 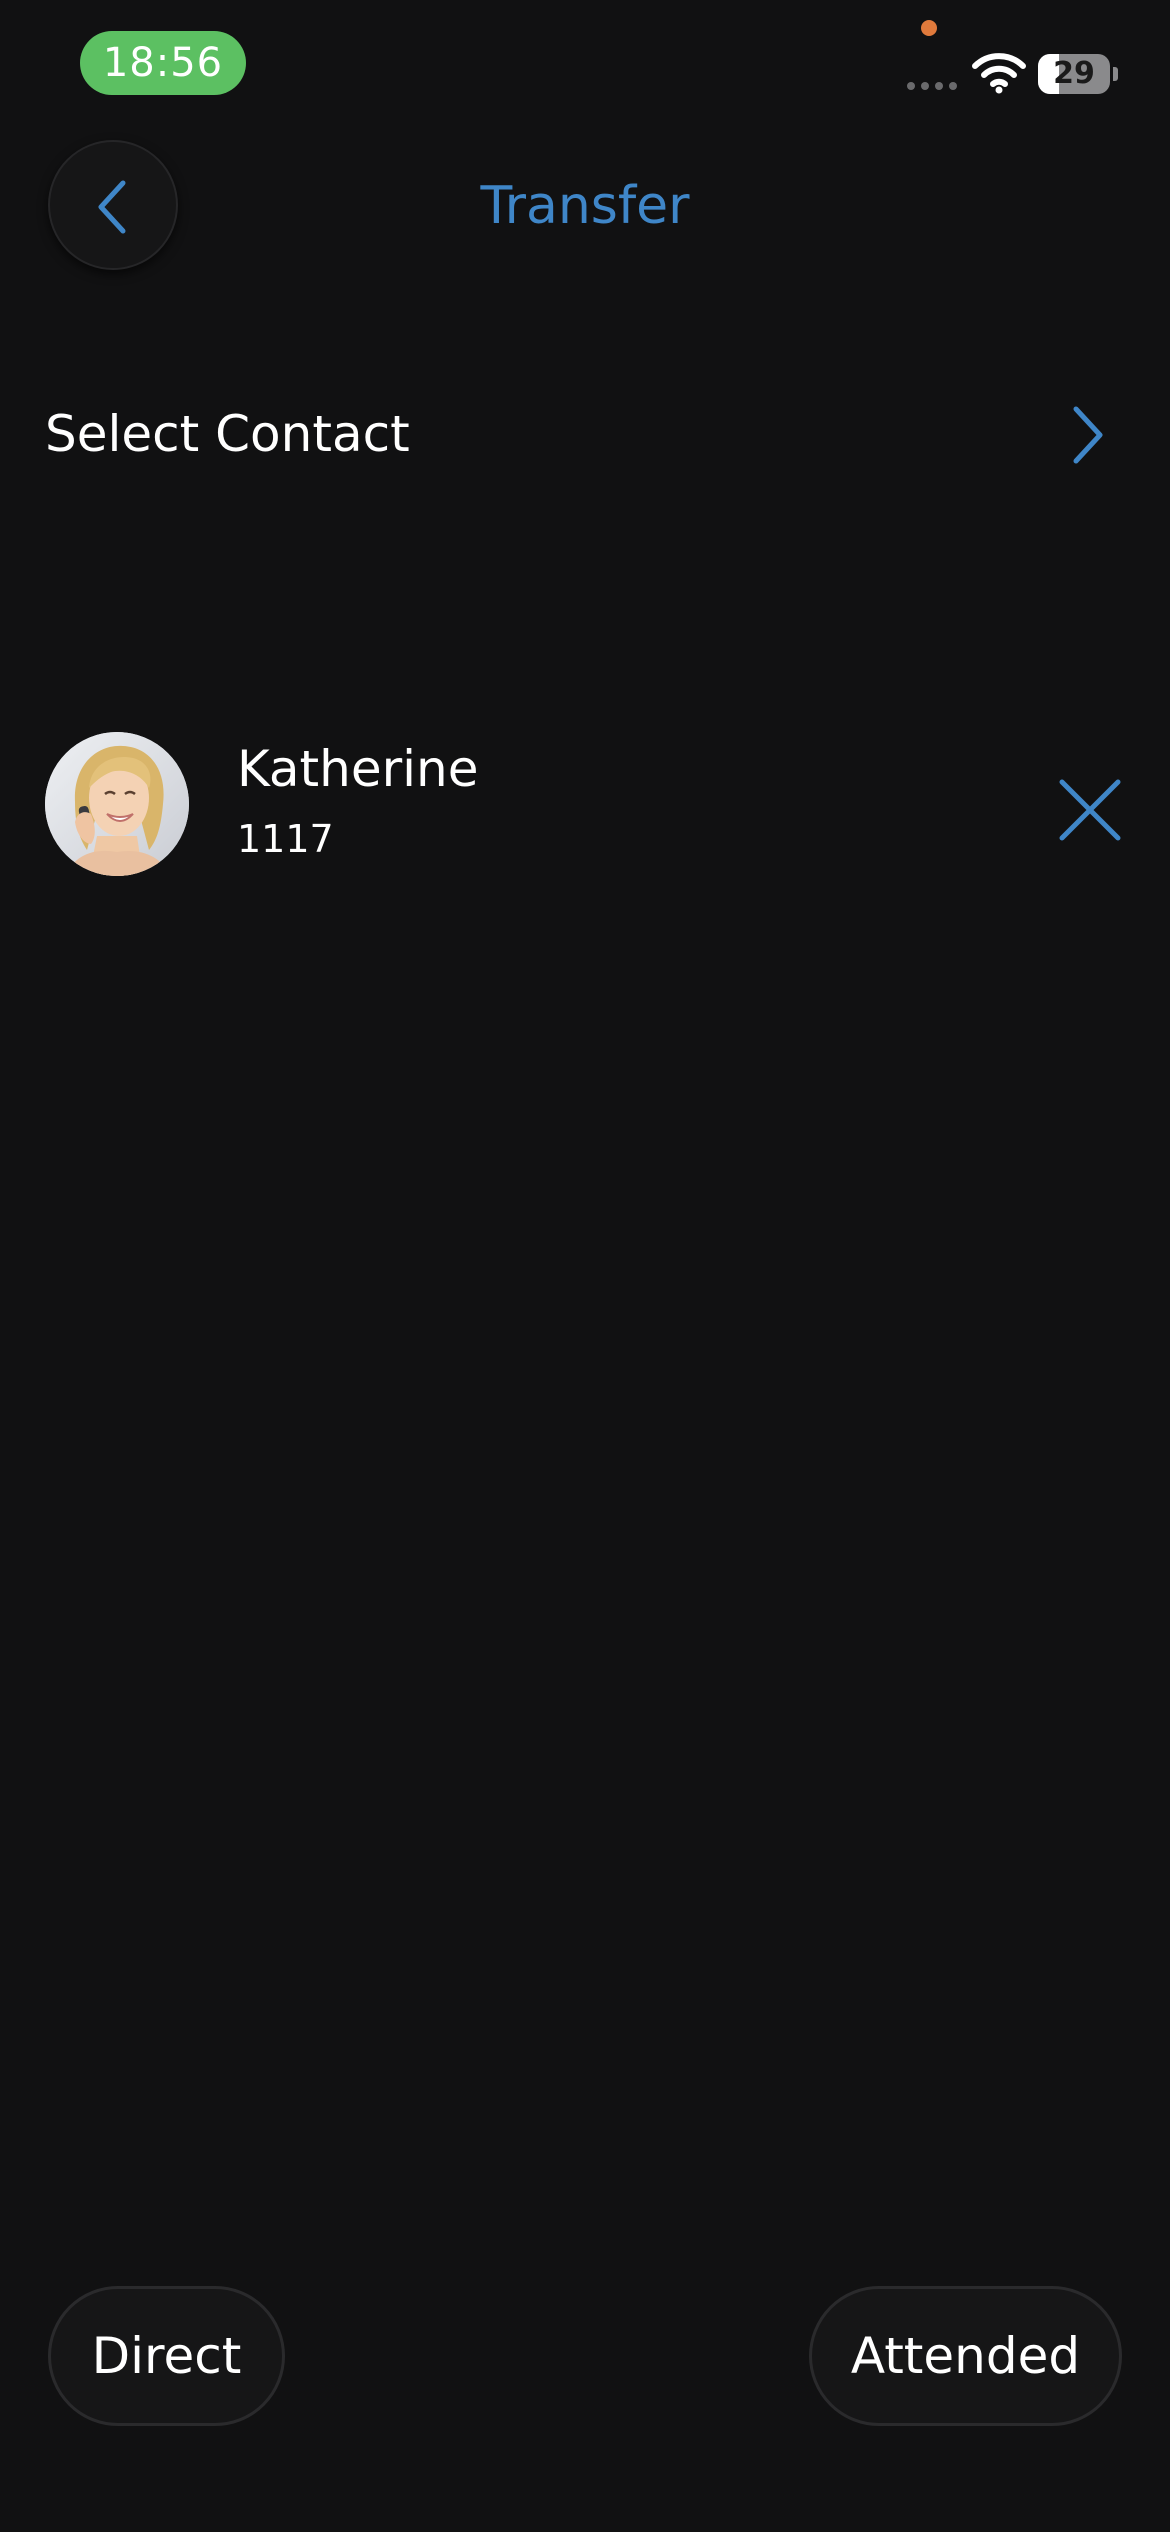 I want to click on battery-level: 29, so click(x=1074, y=73).